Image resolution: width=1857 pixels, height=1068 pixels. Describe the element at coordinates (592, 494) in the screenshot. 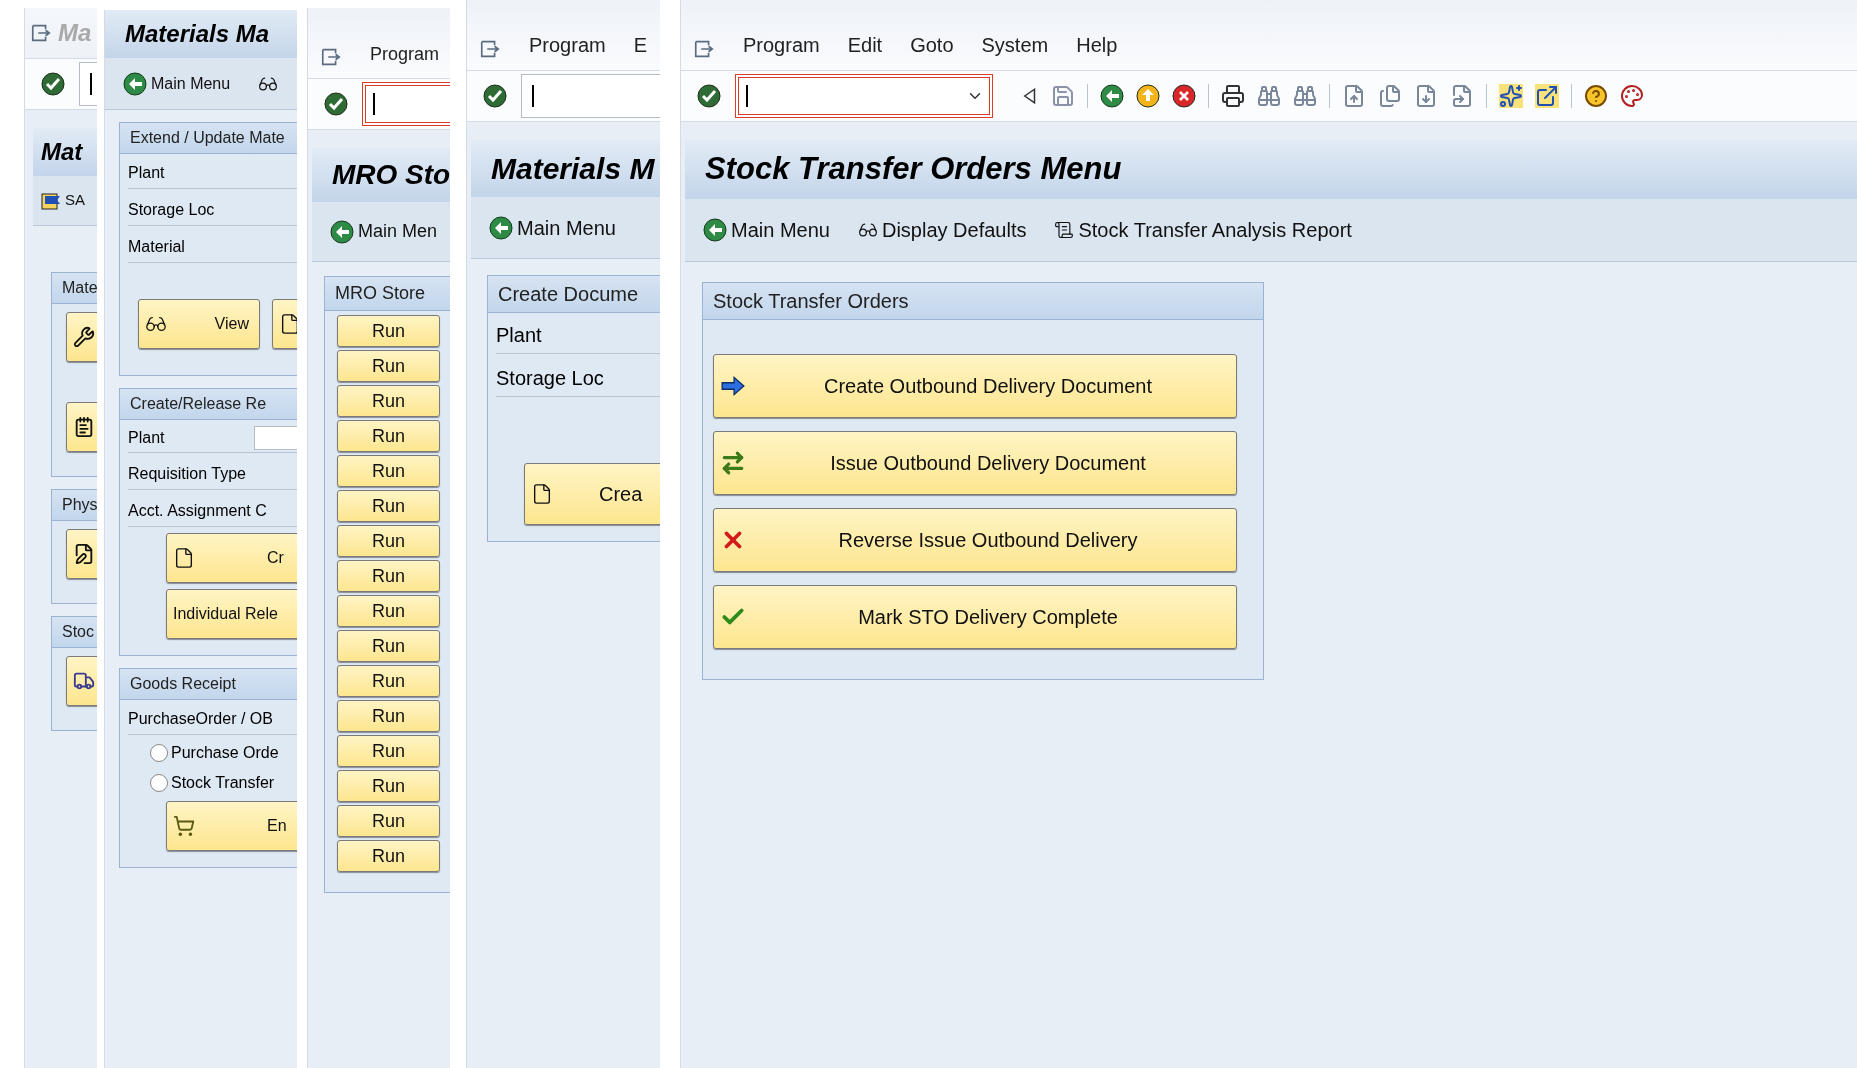

I see `action-button: Crea` at that location.